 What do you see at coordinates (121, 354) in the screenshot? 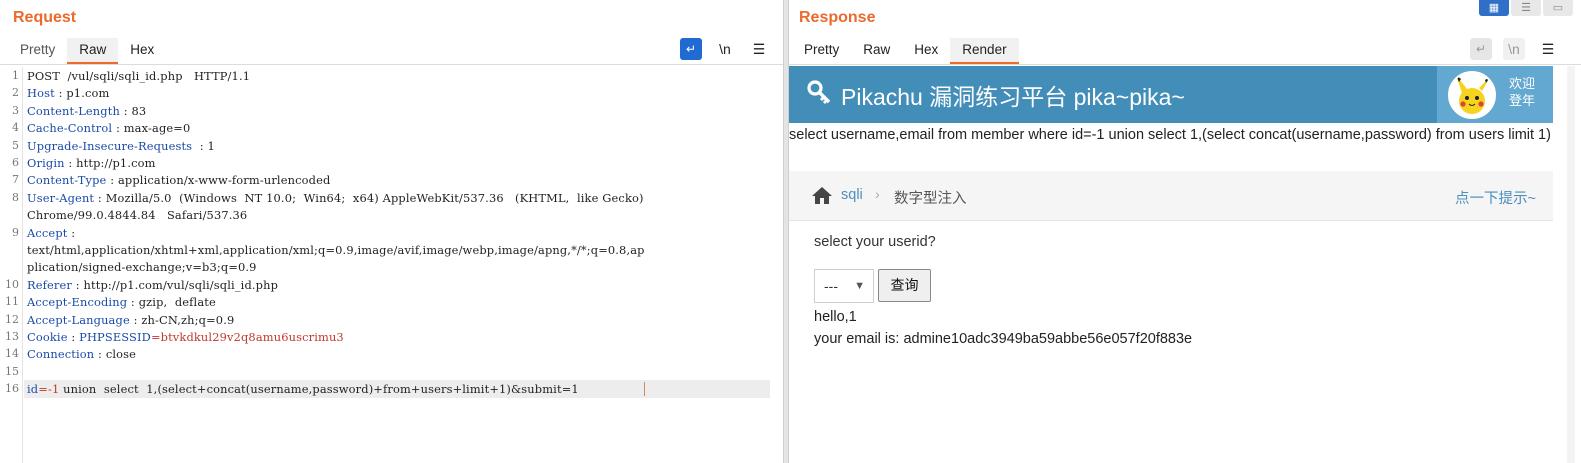
I see `line-text: close` at bounding box center [121, 354].